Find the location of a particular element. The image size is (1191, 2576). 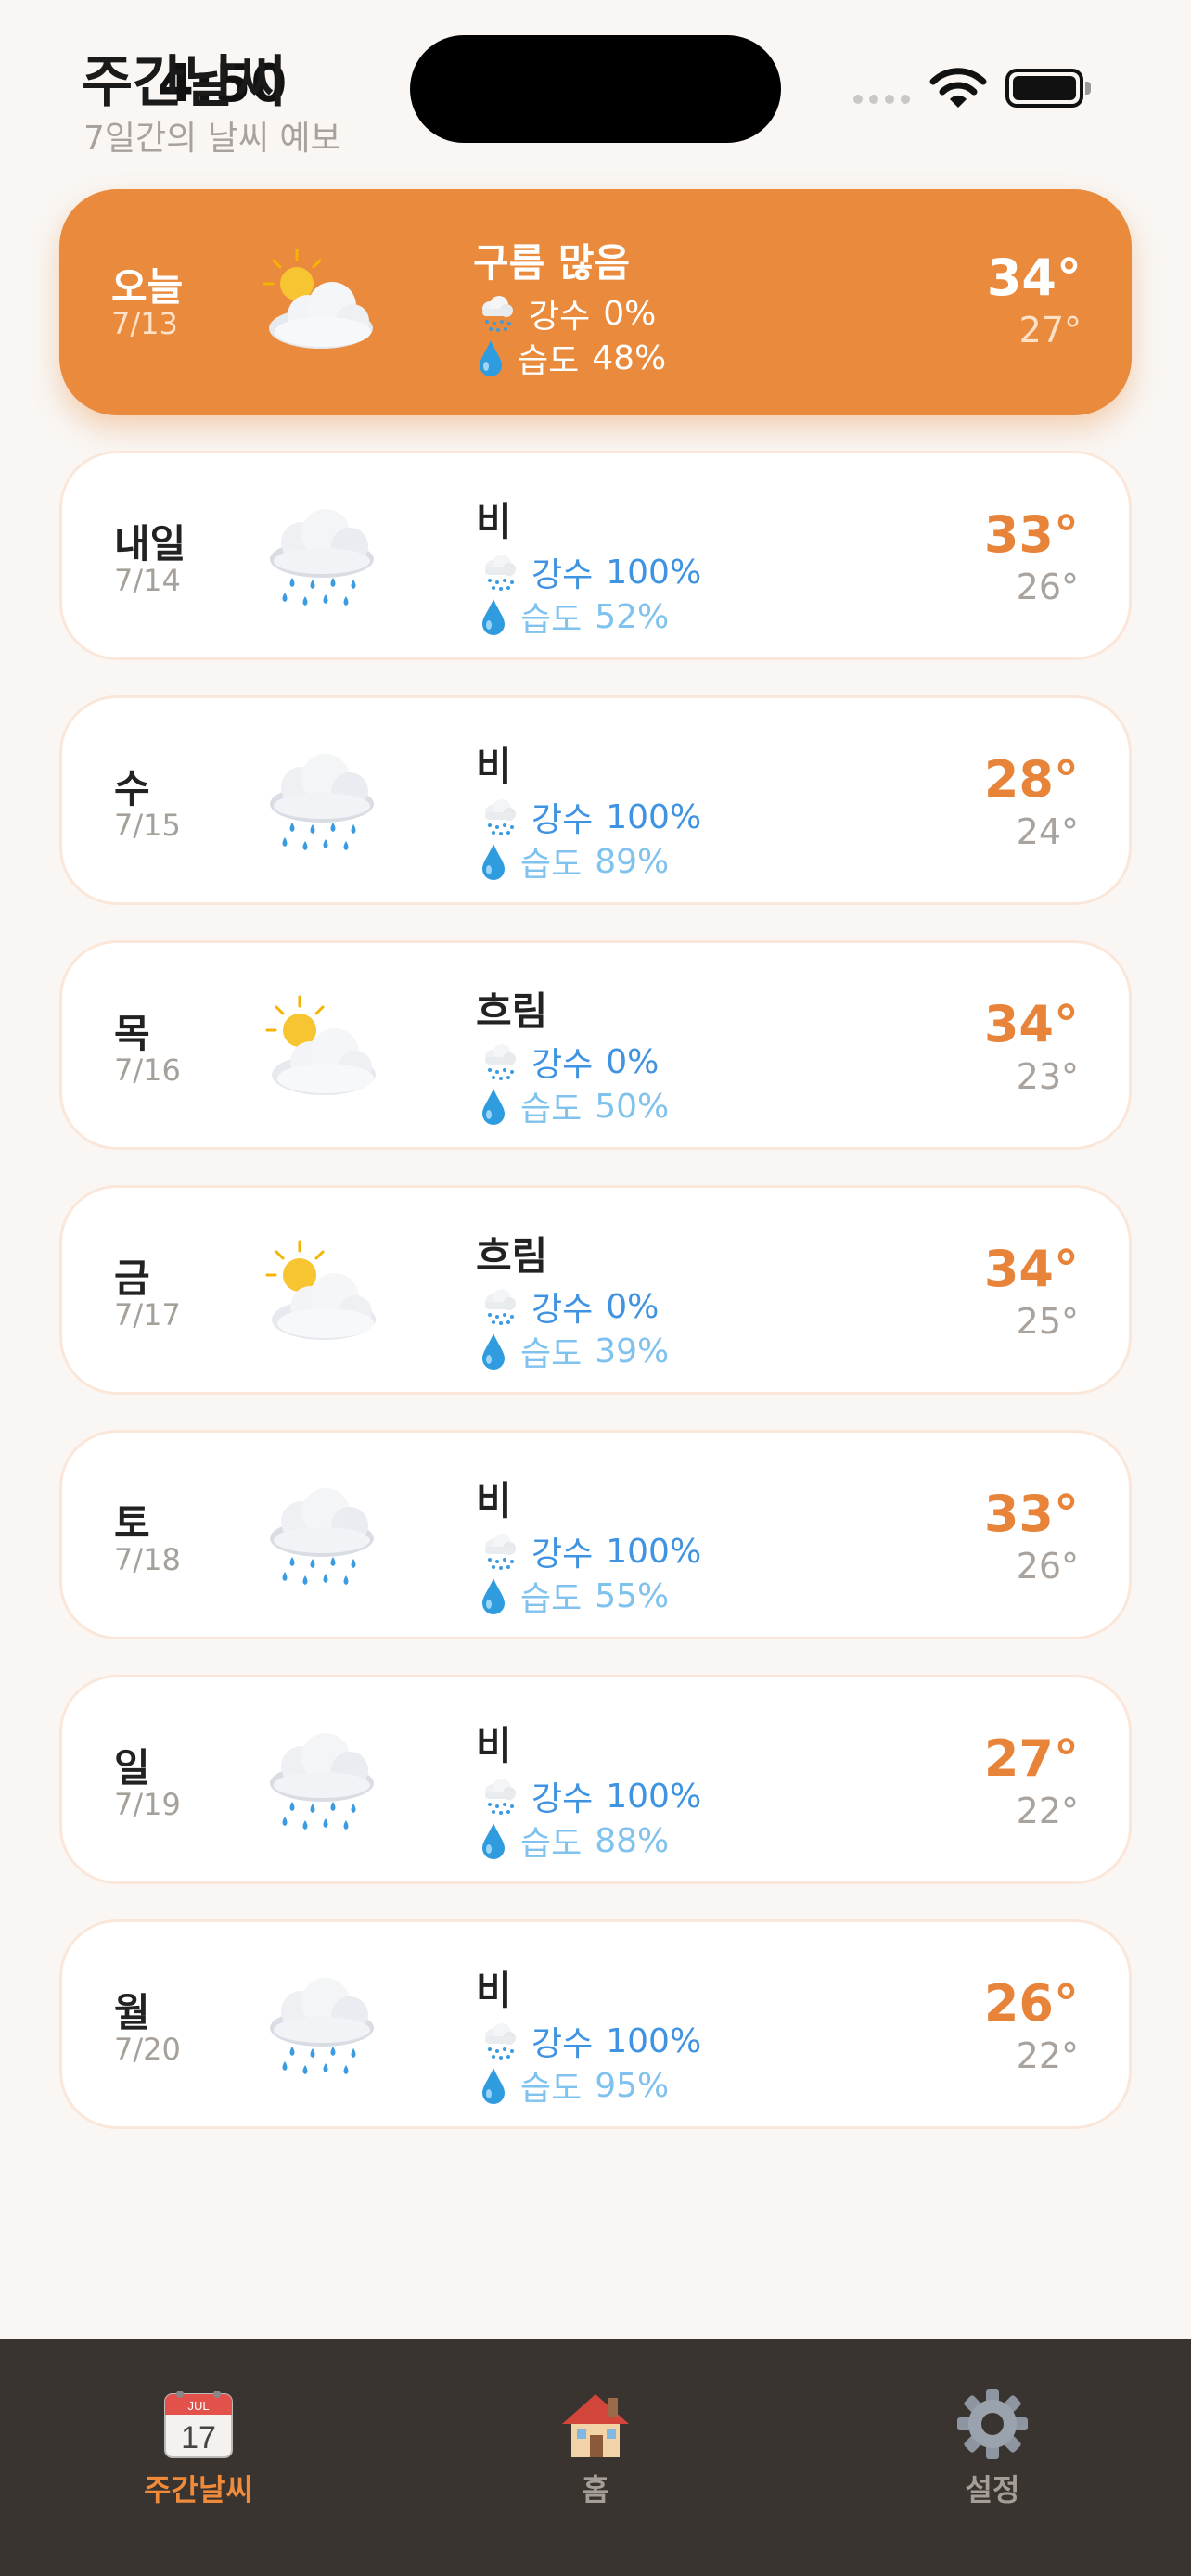

forecast-card: 내일 7/14 비강수 100% 습도 52% 33° 26° is located at coordinates (595, 555).